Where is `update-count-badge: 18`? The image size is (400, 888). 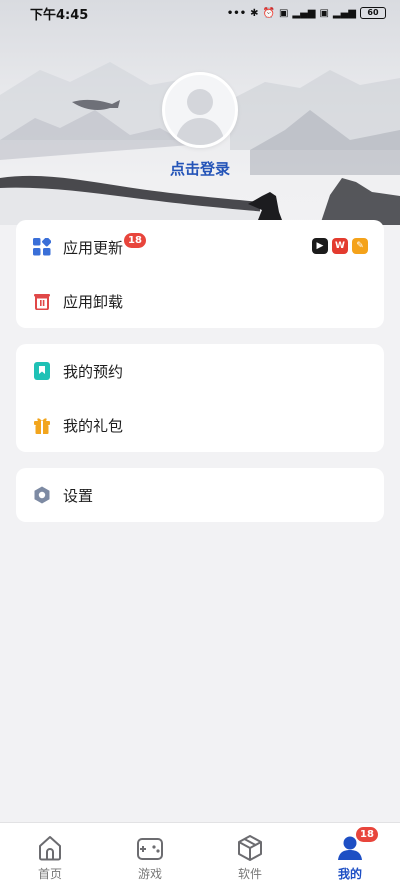 update-count-badge: 18 is located at coordinates (135, 240).